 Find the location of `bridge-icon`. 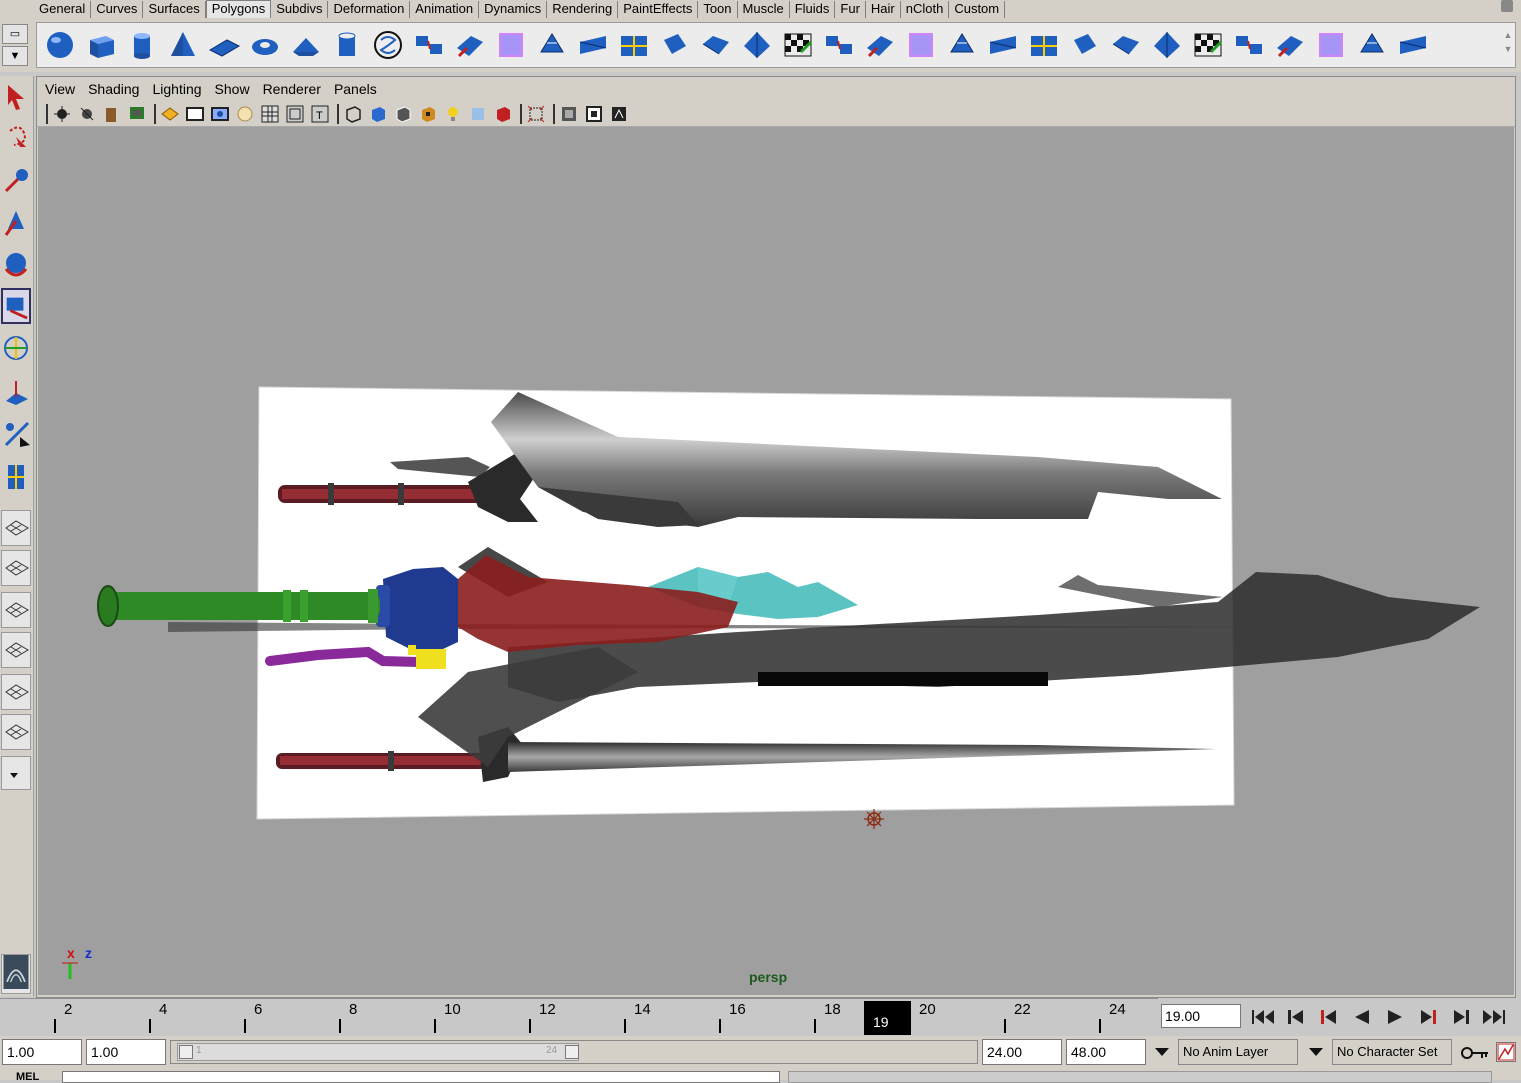

bridge-icon is located at coordinates (716, 45).